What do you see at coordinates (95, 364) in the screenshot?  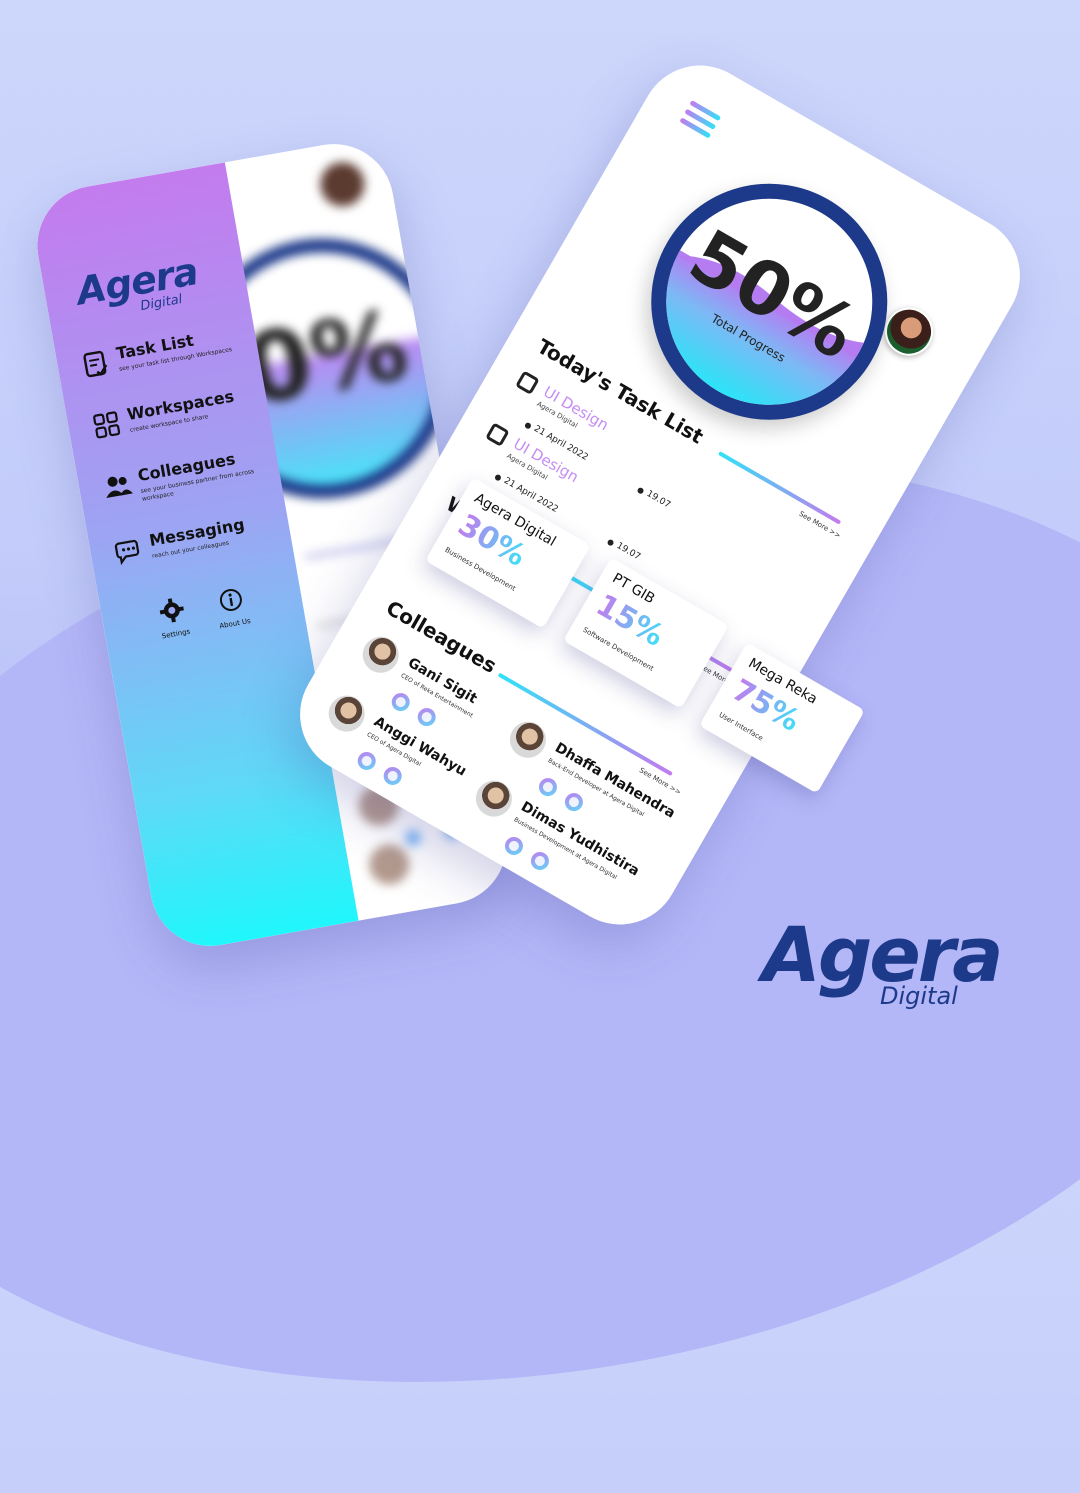 I see `task-list-icon` at bounding box center [95, 364].